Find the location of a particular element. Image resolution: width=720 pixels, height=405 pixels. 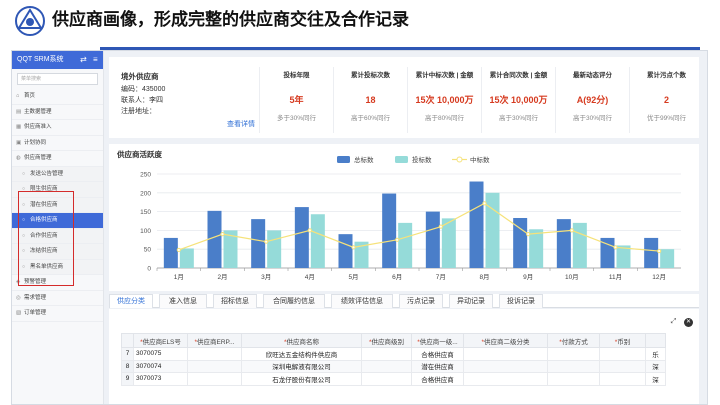

column-header-label: 币别 is located at coordinates (624, 342).